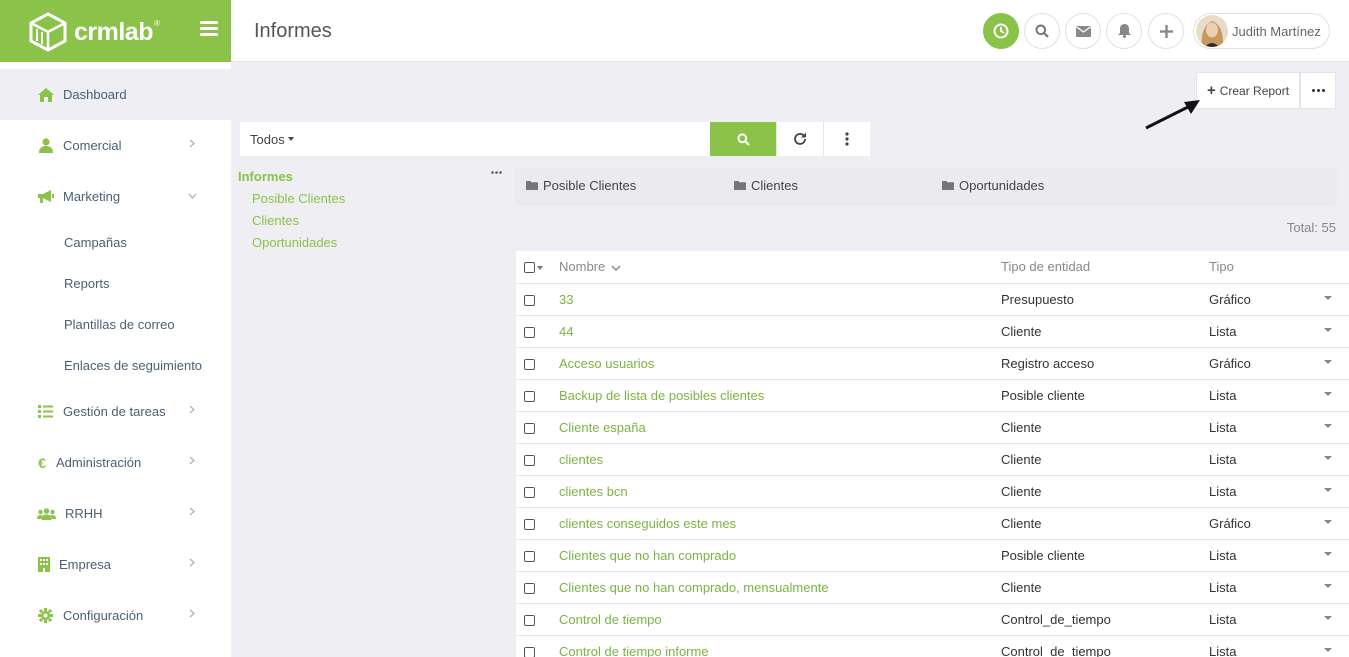 Image resolution: width=1349 pixels, height=657 pixels. Describe the element at coordinates (115, 462) in the screenshot. I see `sidebar-item-administracion: € Administración` at that location.